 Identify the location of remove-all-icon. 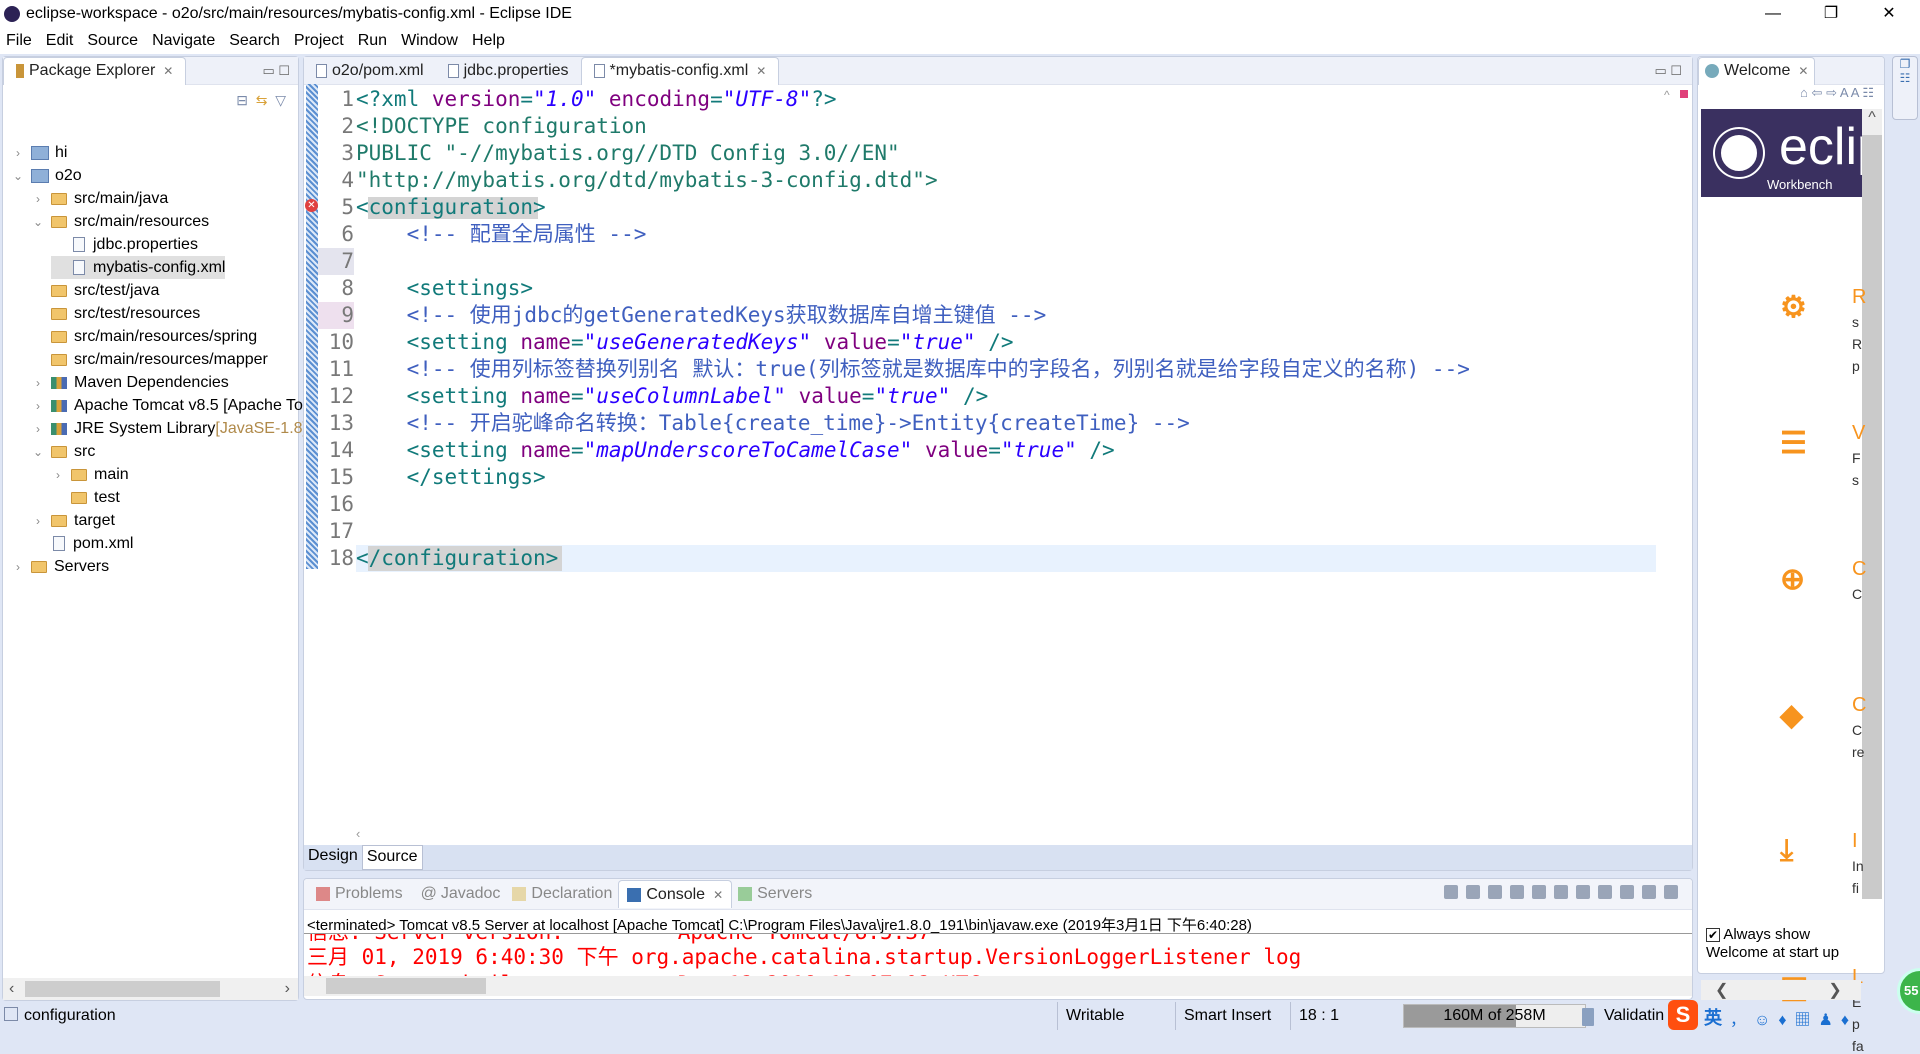
(1495, 891).